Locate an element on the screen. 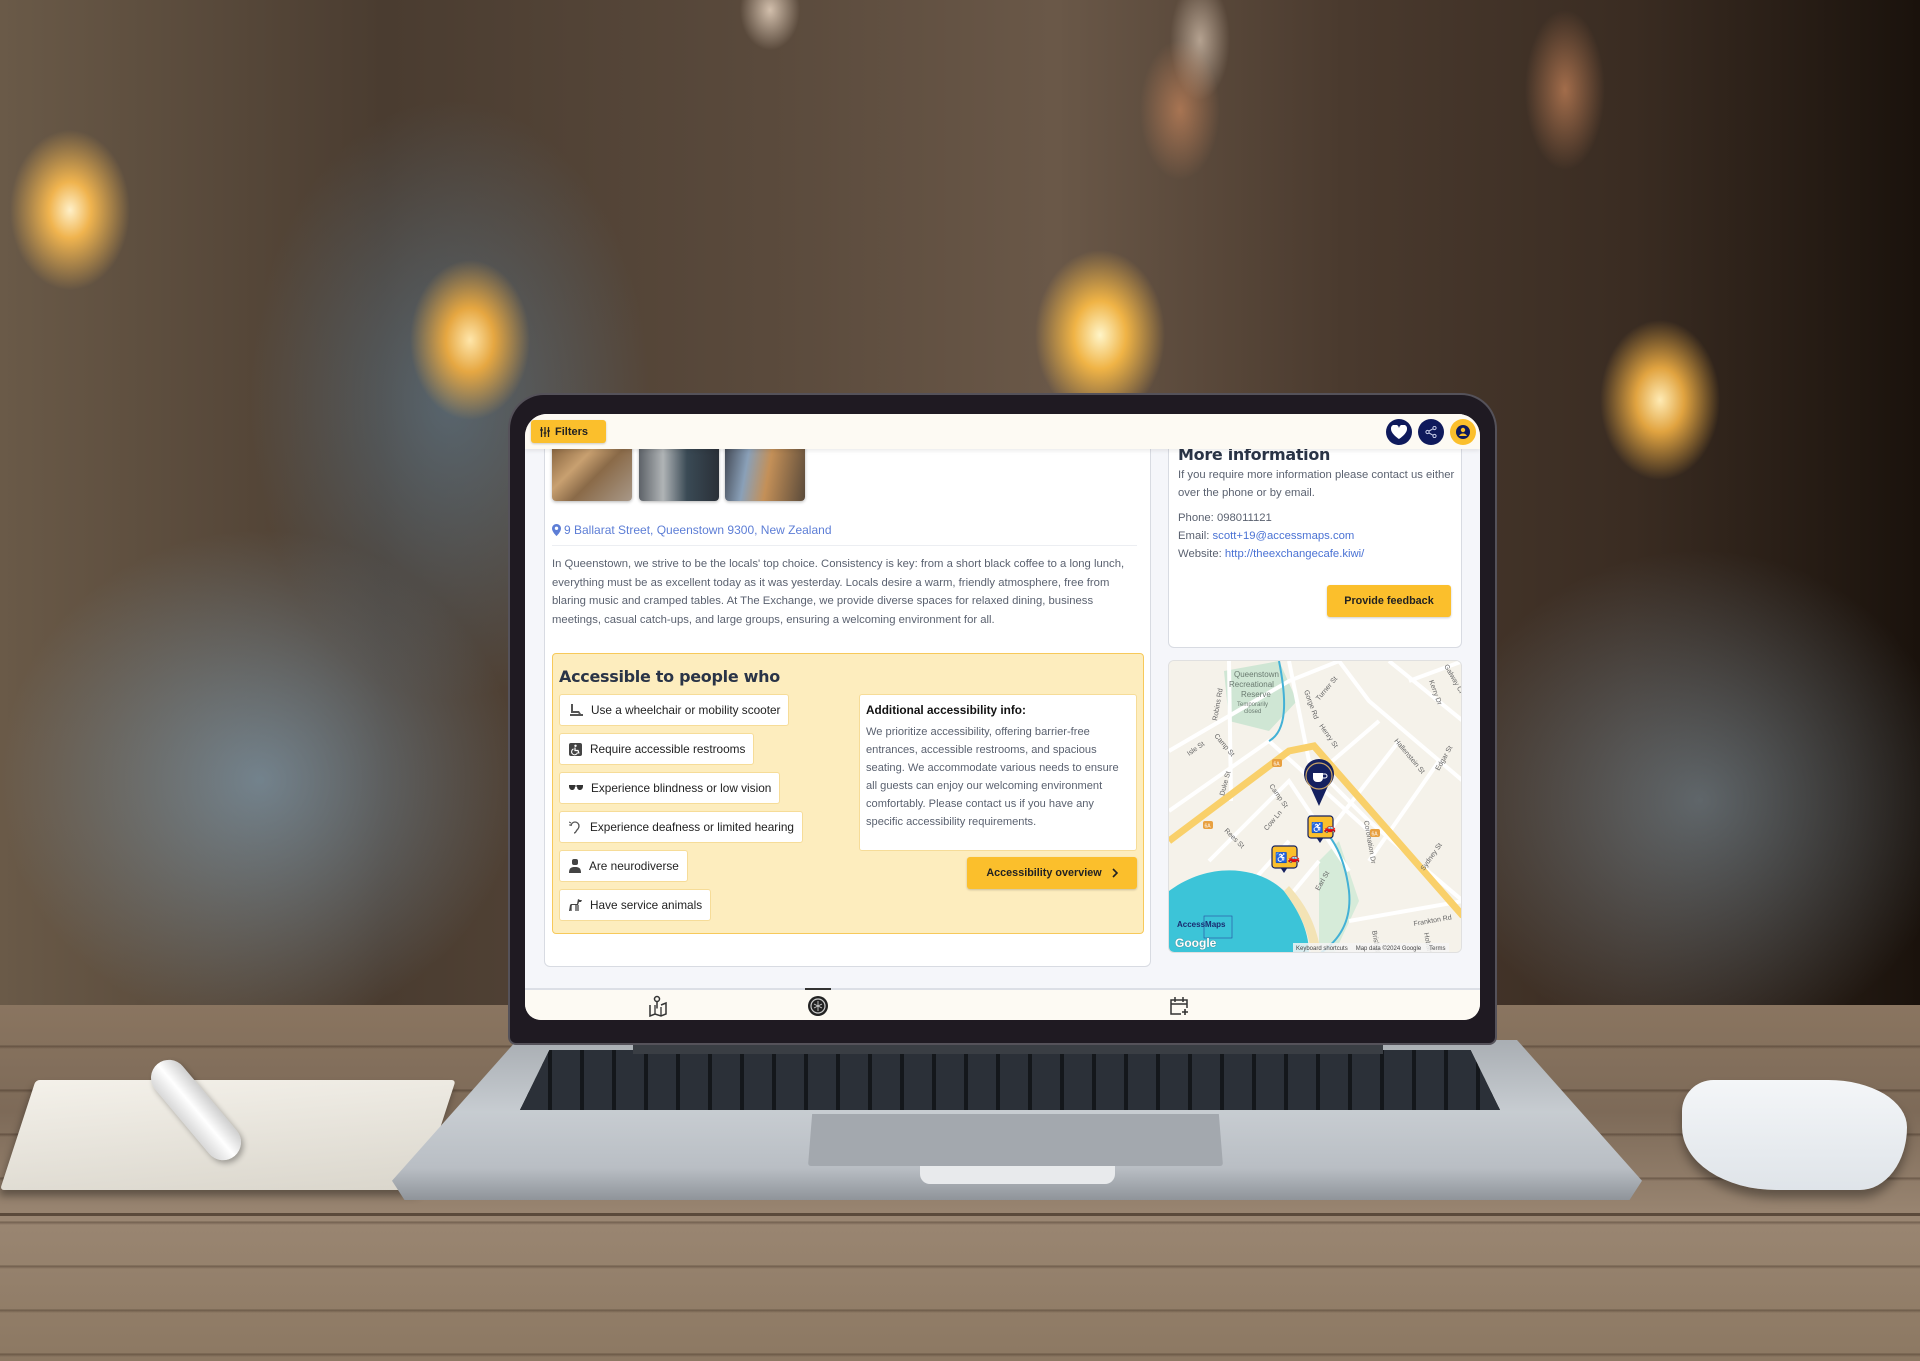 This screenshot has width=1920, height=1361. email-line: Email: scott+19@accessmaps.com is located at coordinates (1266, 536).